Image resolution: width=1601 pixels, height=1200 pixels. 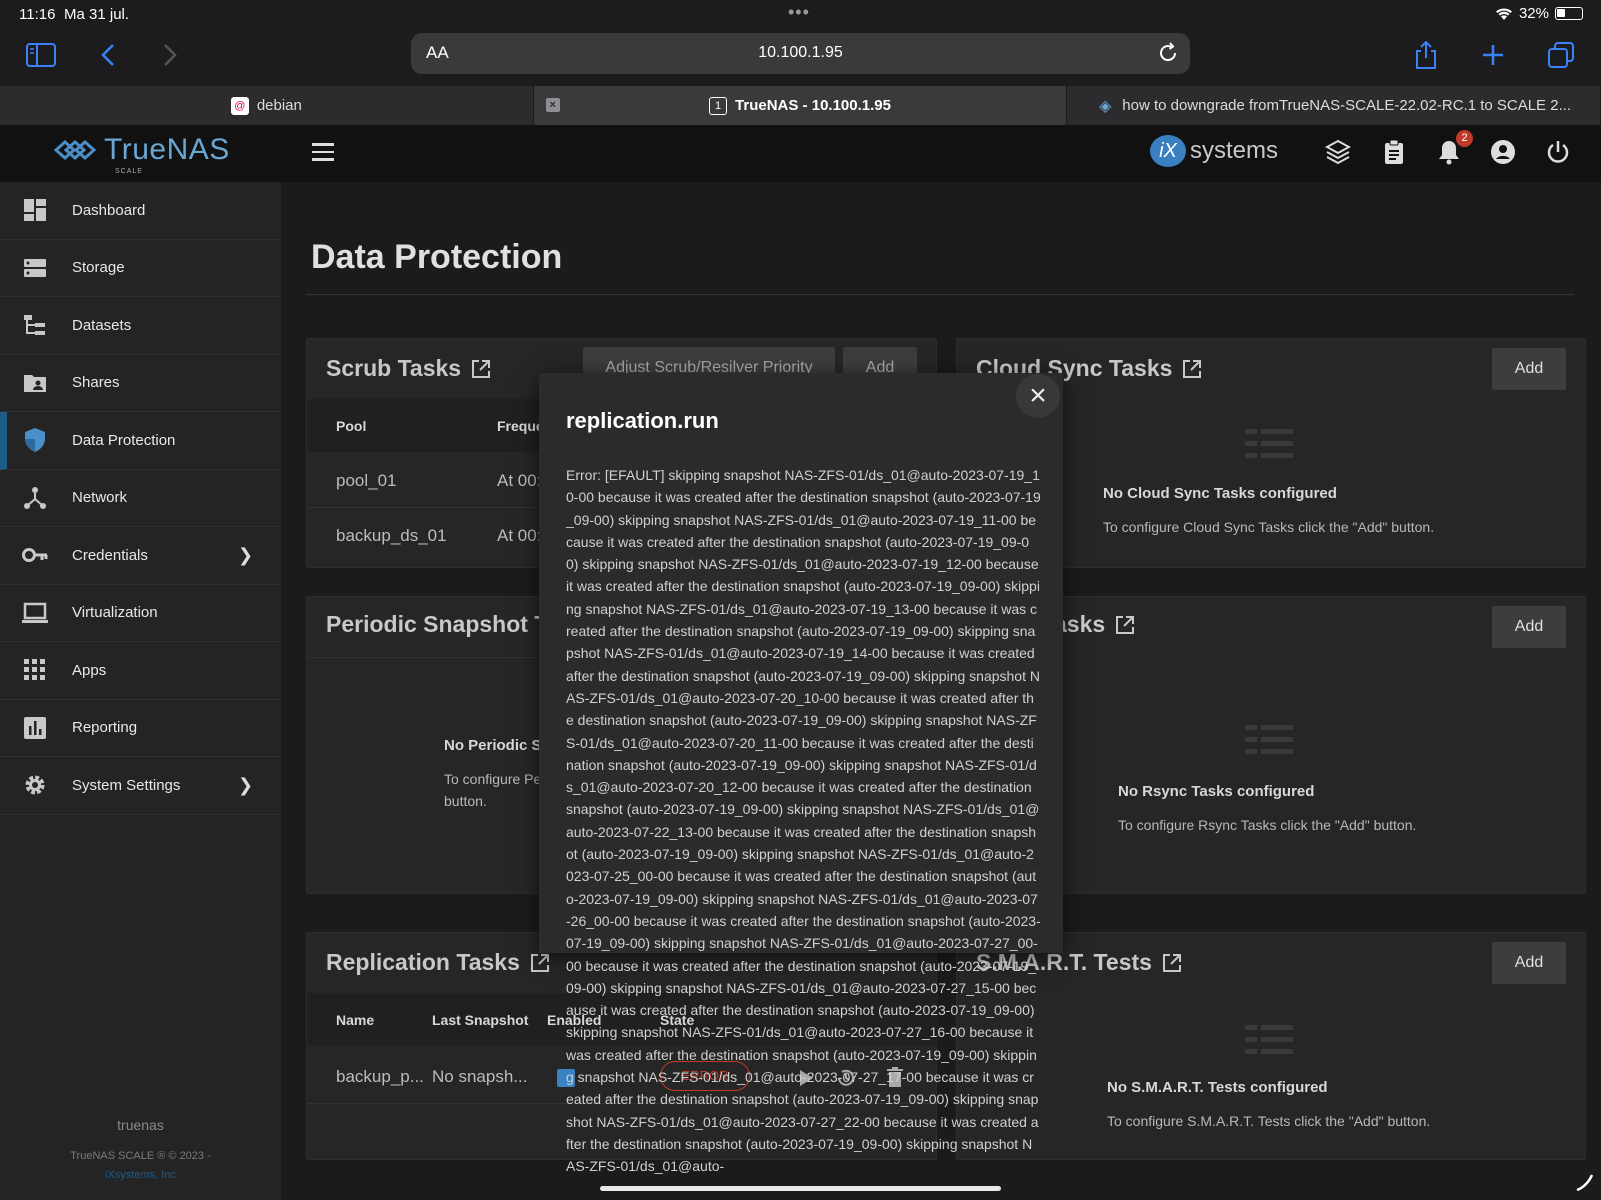 I want to click on truecommand-icon, so click(x=1338, y=152).